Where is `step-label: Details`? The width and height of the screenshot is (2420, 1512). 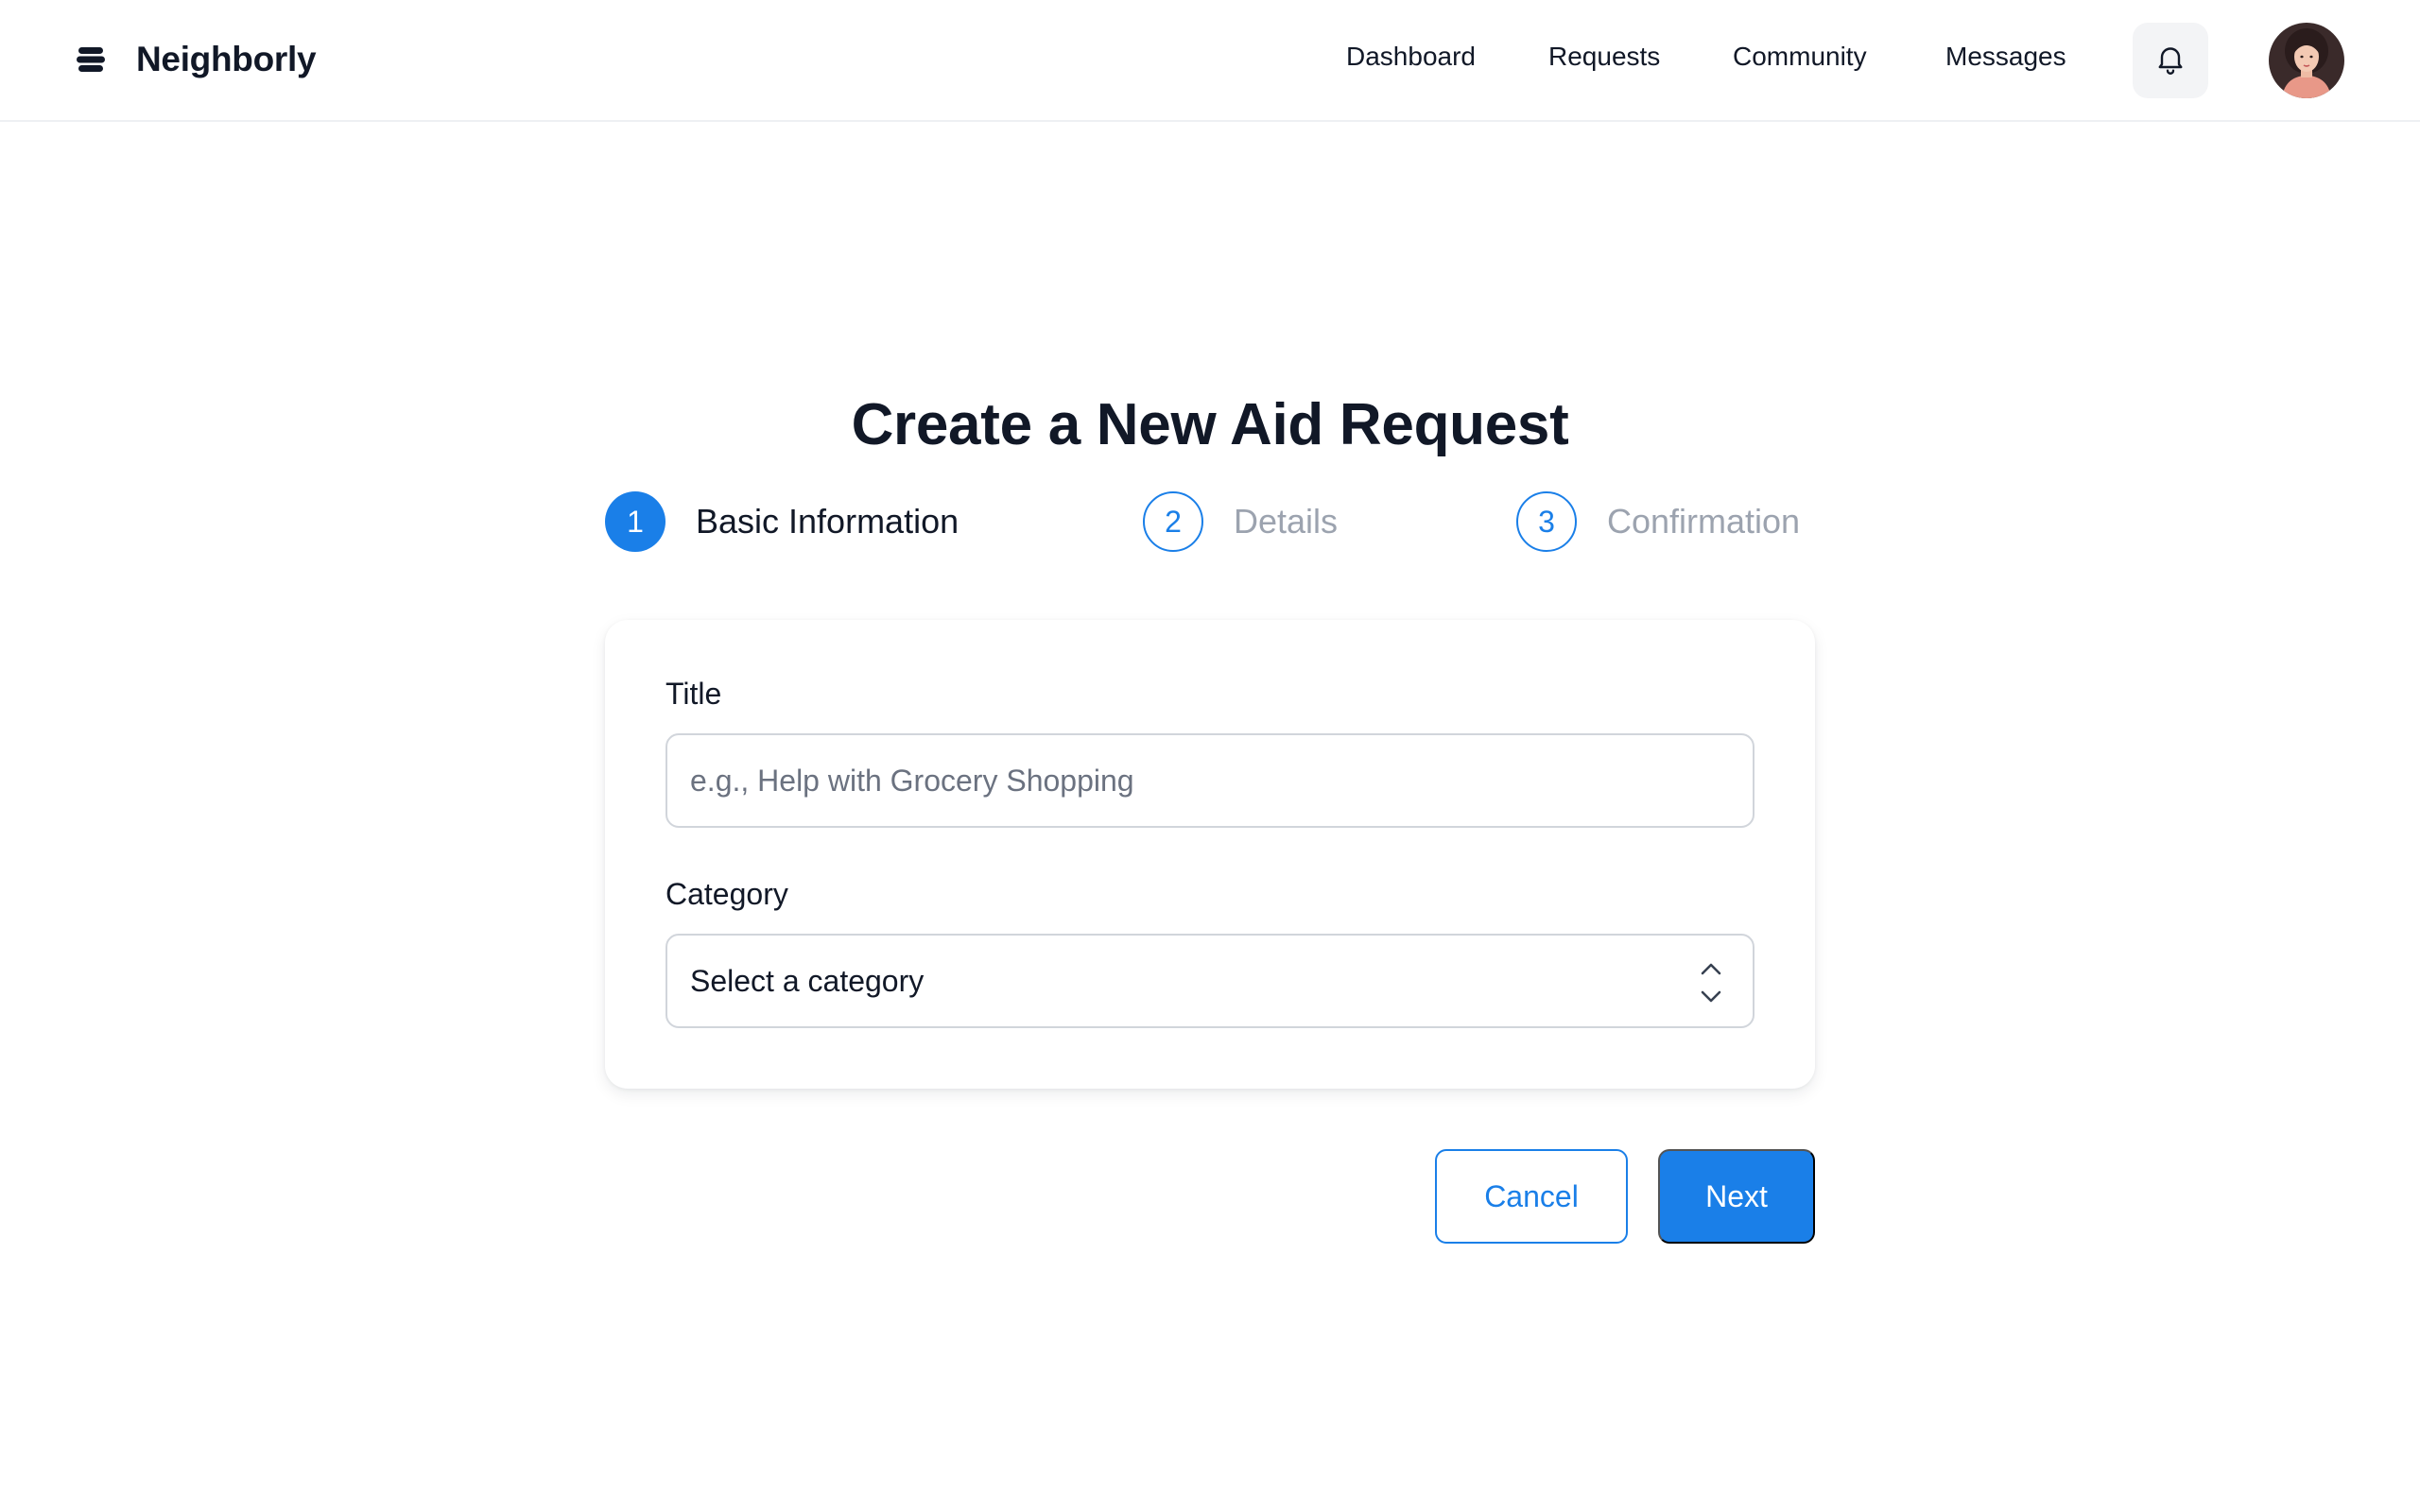 step-label: Details is located at coordinates (1286, 521).